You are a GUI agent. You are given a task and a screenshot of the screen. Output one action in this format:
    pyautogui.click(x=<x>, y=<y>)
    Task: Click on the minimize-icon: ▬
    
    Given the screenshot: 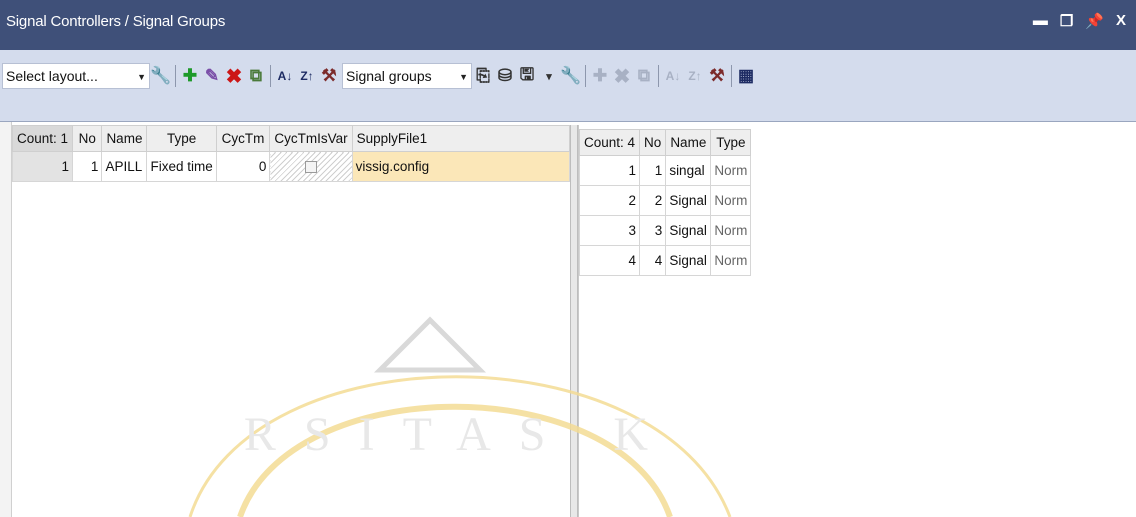 What is the action you would take?
    pyautogui.click(x=1040, y=21)
    